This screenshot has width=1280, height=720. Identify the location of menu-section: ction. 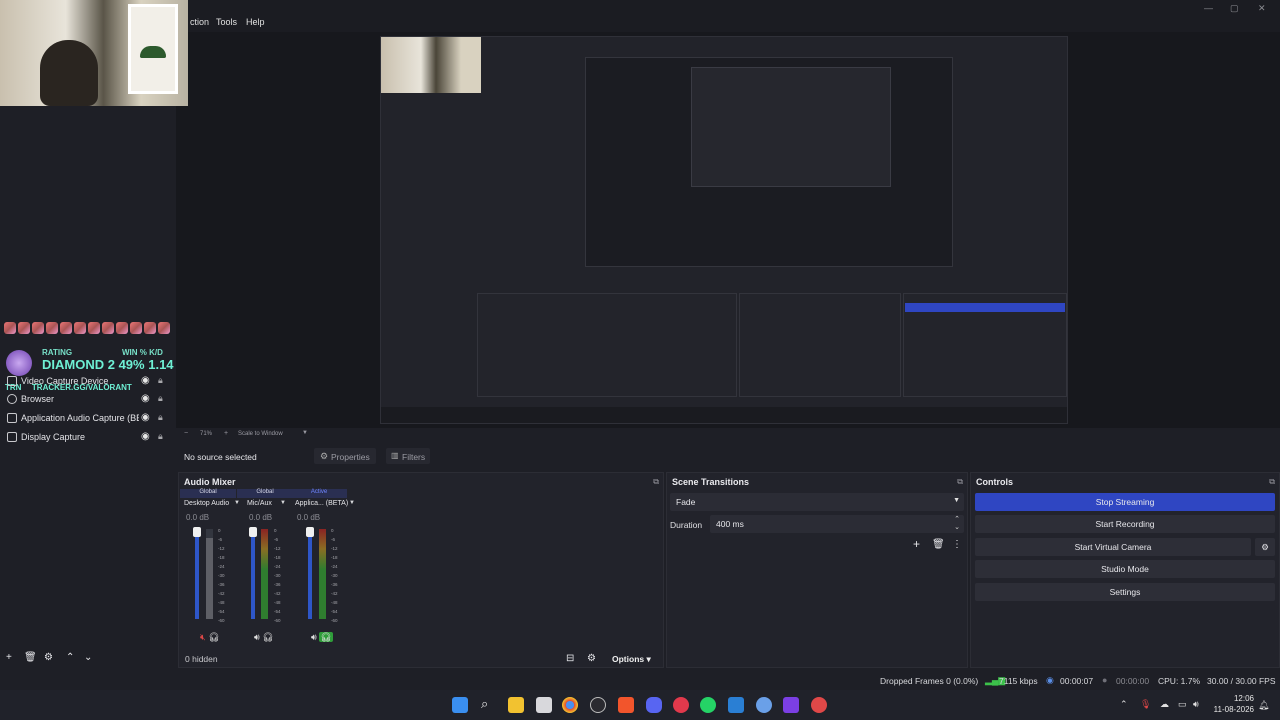
(199, 22).